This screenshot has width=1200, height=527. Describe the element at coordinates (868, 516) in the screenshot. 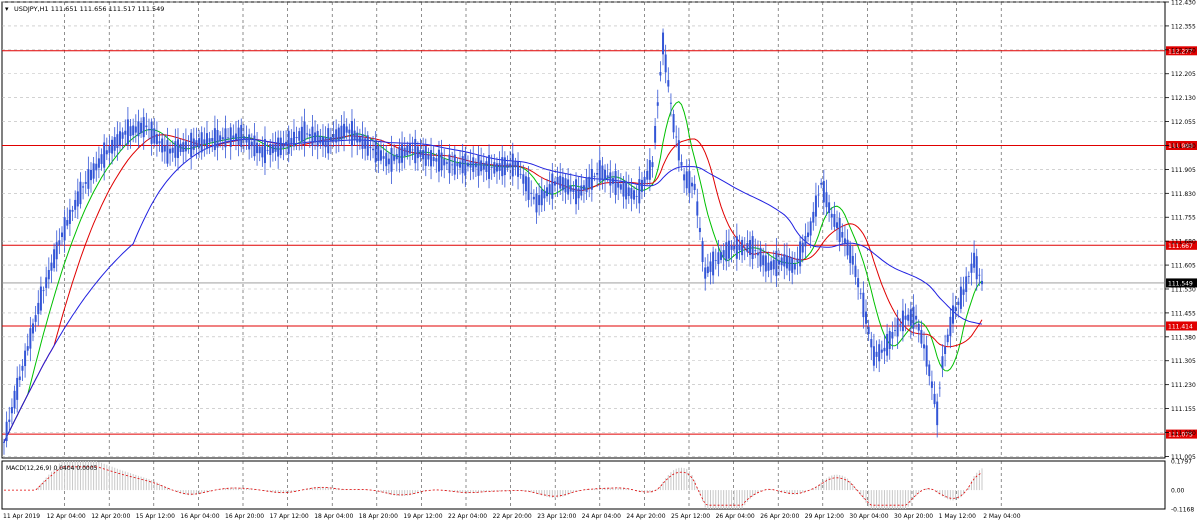

I see `time-tick-label: 30 Apr 04:00` at that location.